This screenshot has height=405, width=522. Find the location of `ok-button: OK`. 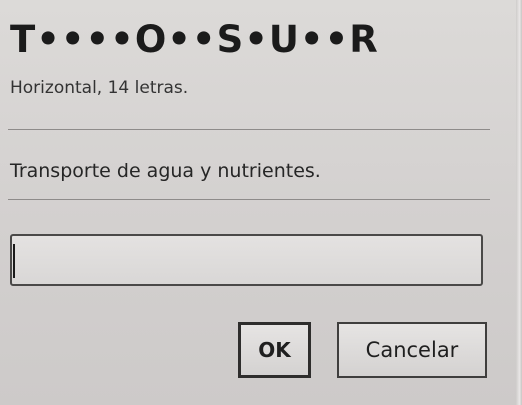

ok-button: OK is located at coordinates (274, 350).